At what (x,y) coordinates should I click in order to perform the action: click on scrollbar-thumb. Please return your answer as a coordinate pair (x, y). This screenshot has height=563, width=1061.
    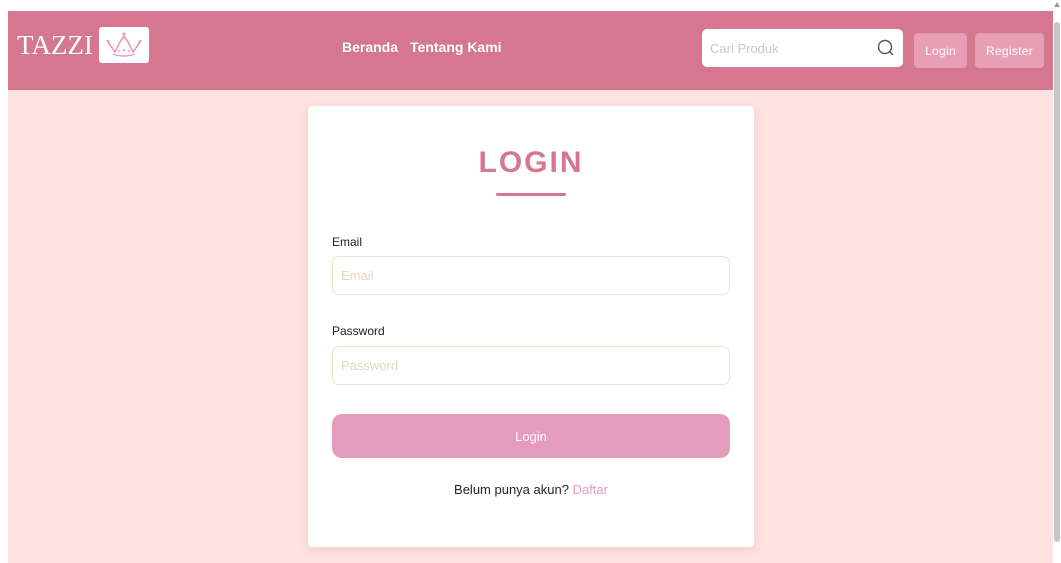
    Looking at the image, I should click on (1057, 282).